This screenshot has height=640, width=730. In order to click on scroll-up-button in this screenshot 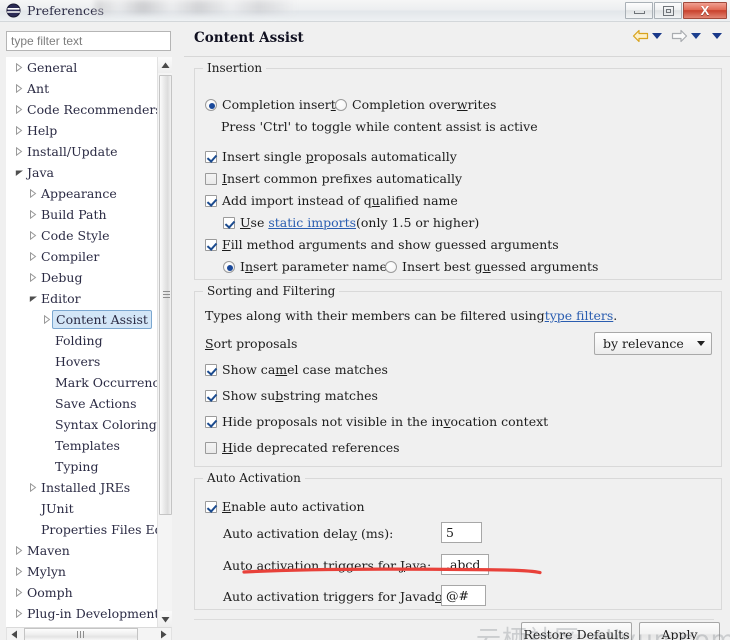, I will do `click(165, 65)`.